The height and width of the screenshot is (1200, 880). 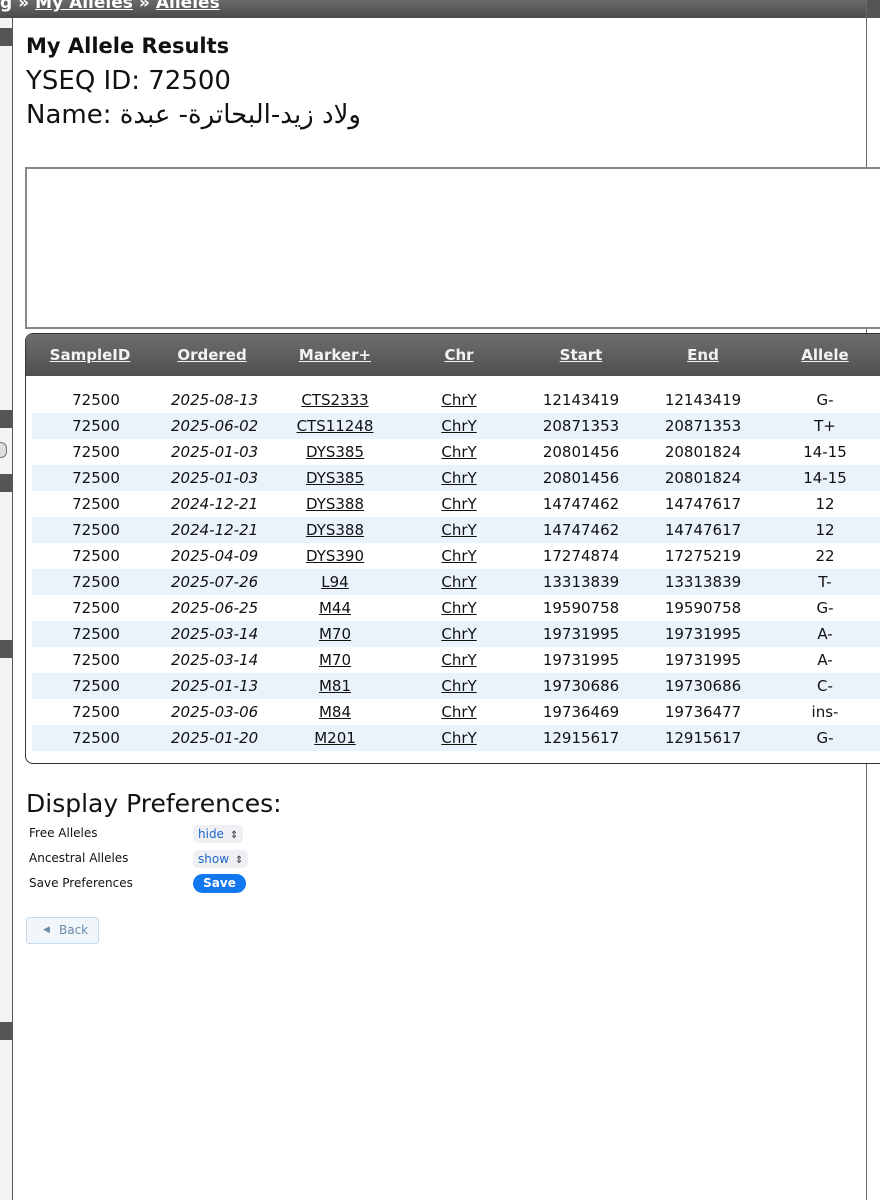 I want to click on save-button: Save, so click(x=219, y=883).